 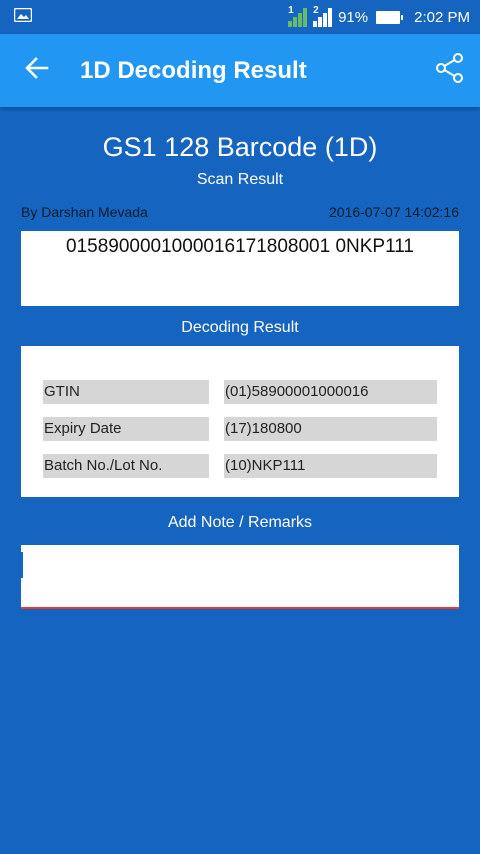 I want to click on expiry-label: Expiry Date, so click(x=126, y=429).